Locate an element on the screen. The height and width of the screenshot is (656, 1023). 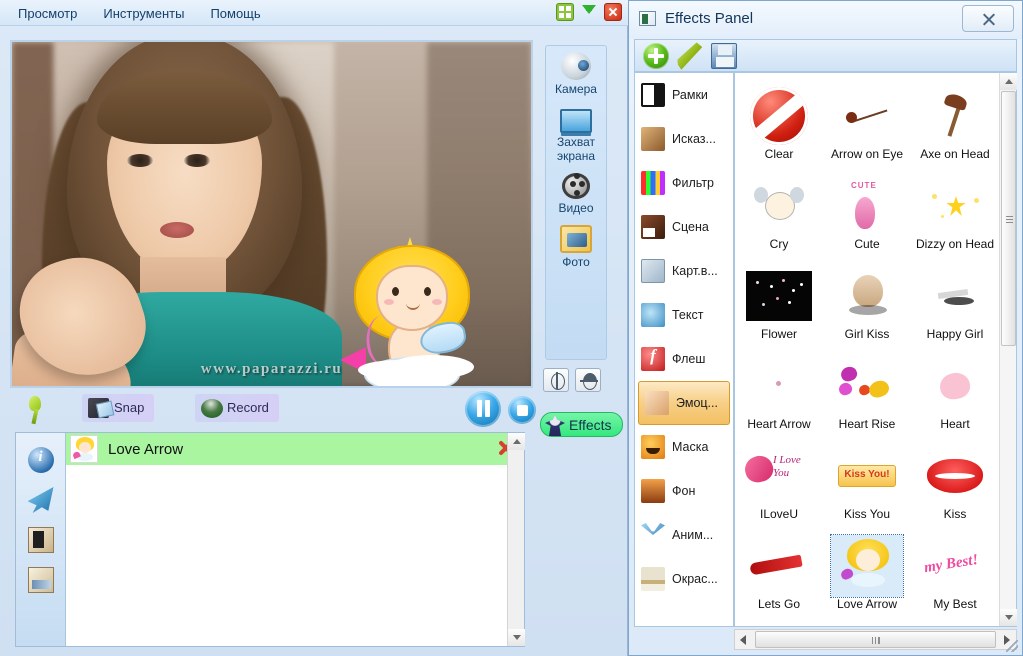
effect-cell: Arrow on Eye is located at coordinates (867, 118).